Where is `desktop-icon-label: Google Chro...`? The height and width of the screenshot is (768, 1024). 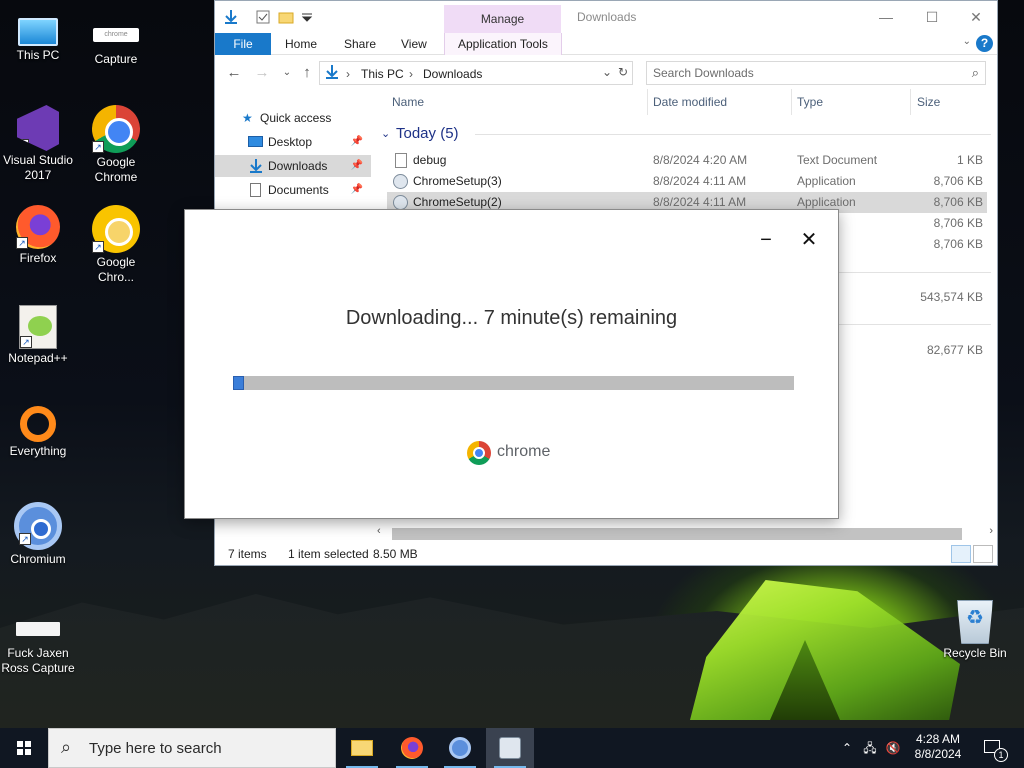 desktop-icon-label: Google Chro... is located at coordinates (116, 269).